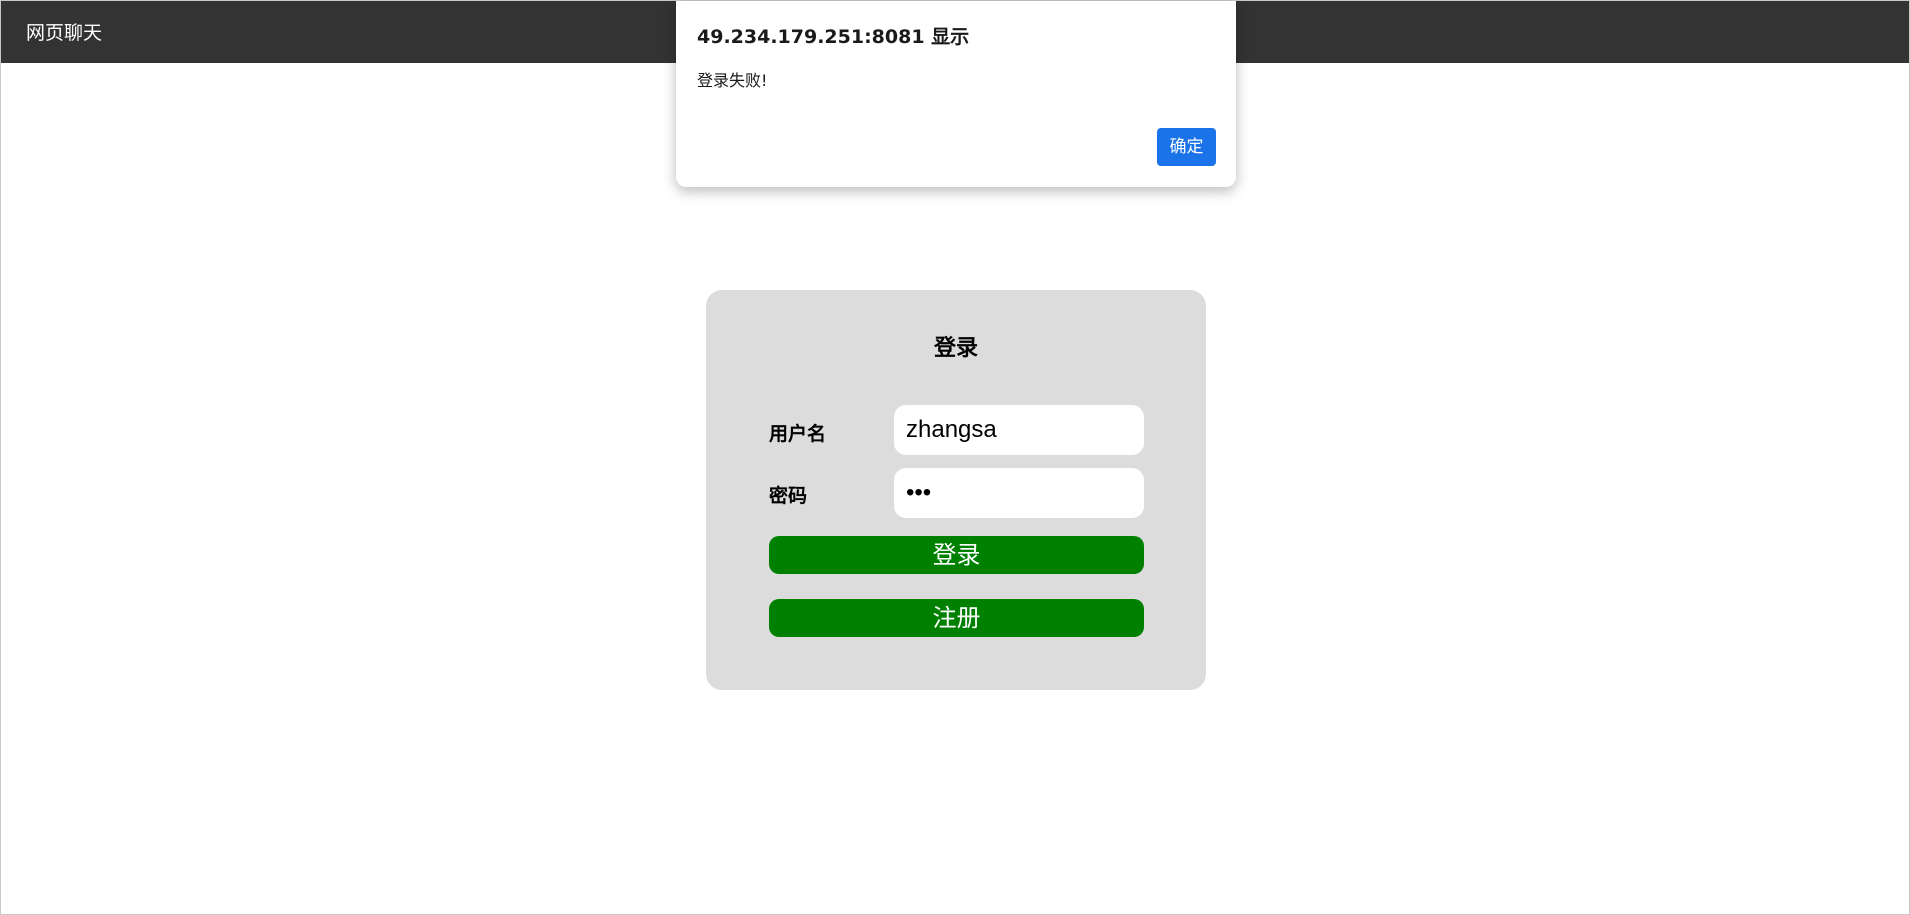 This screenshot has width=1910, height=915. What do you see at coordinates (956, 555) in the screenshot?
I see `login-button: 登录` at bounding box center [956, 555].